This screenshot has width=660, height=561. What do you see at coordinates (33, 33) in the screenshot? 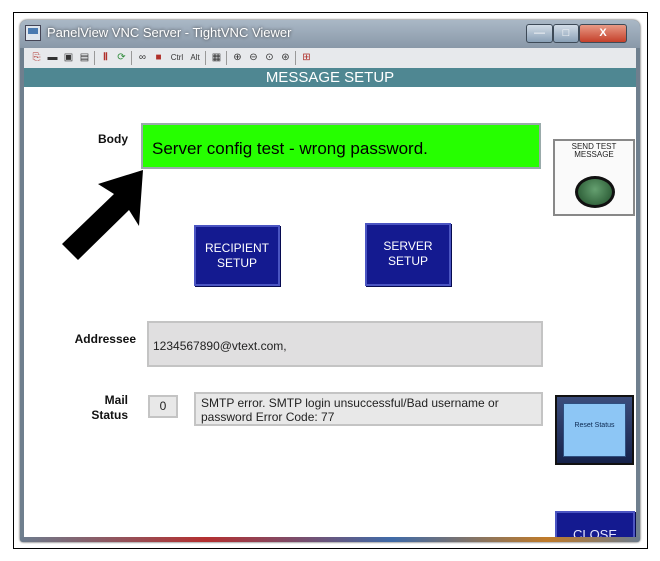
I see `app-icon` at bounding box center [33, 33].